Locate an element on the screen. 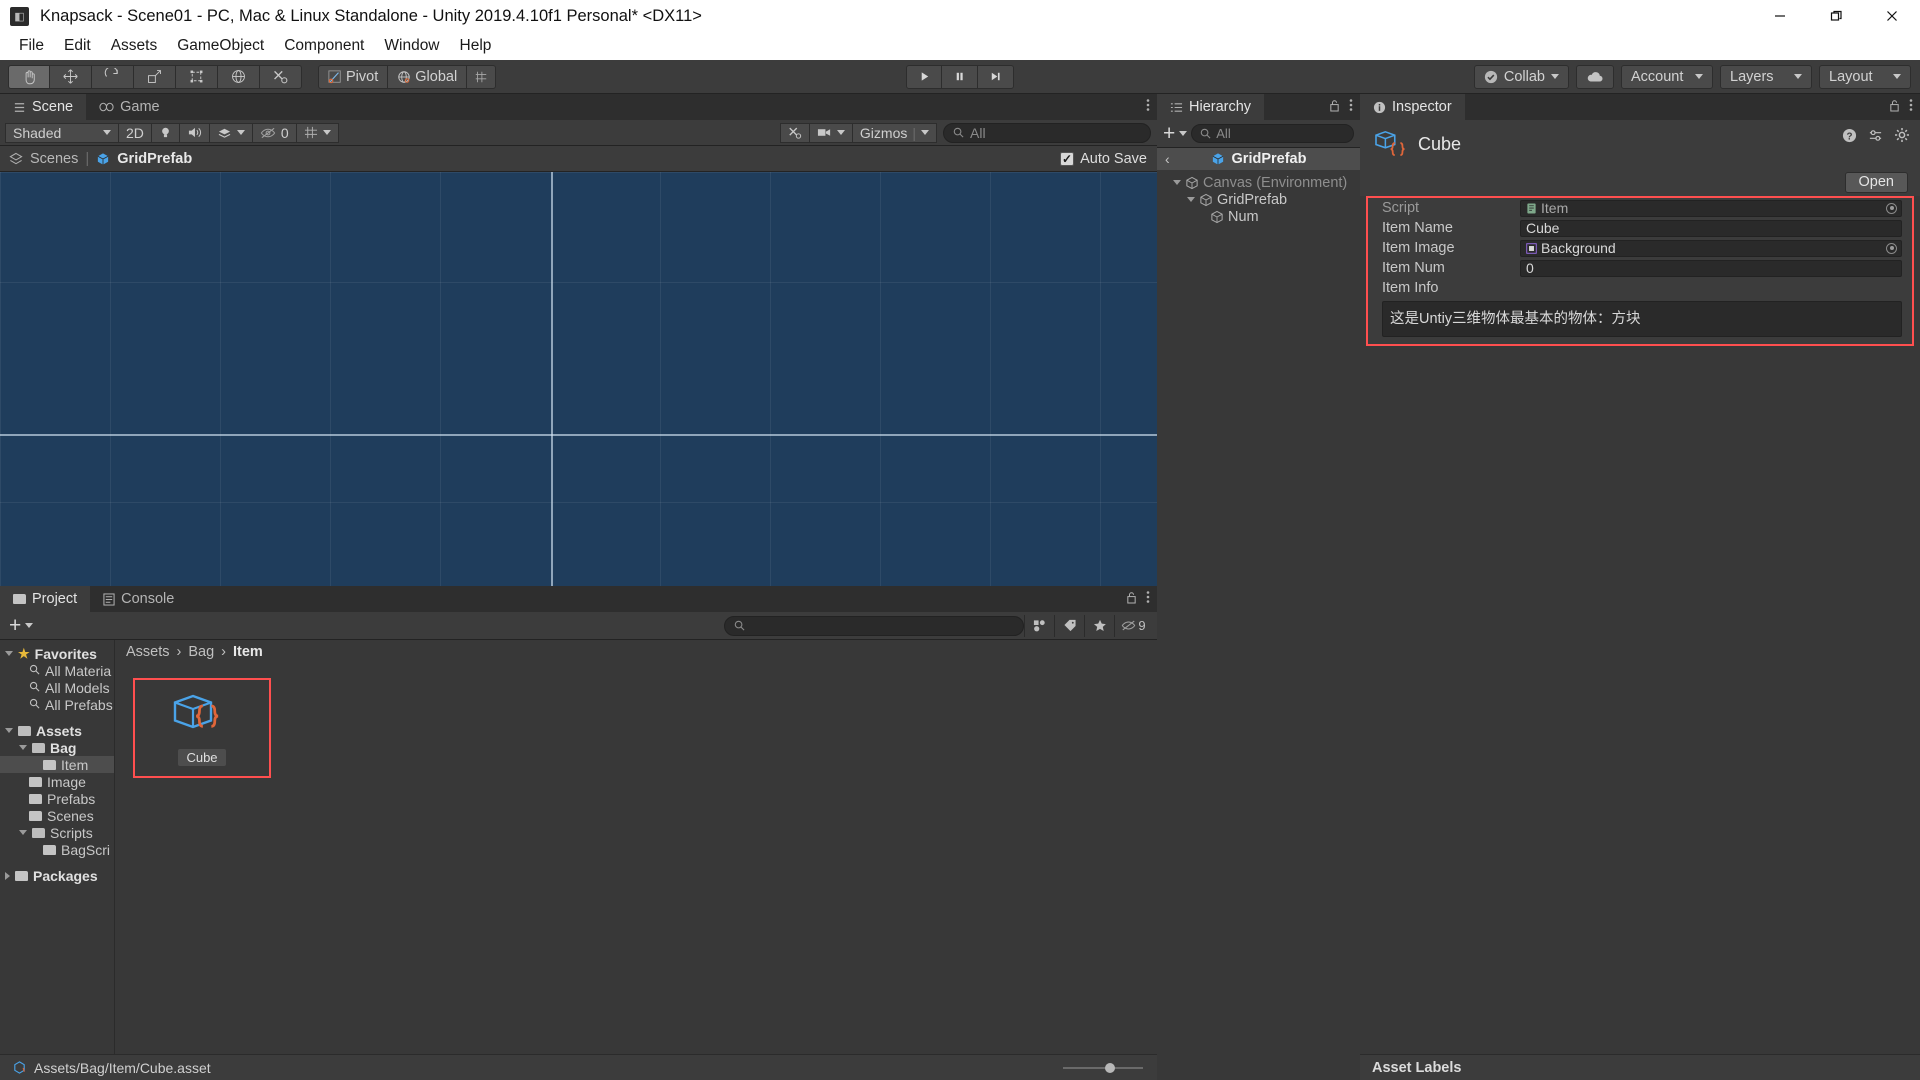 This screenshot has width=1920, height=1080. project-lock-icon is located at coordinates (1131, 599).